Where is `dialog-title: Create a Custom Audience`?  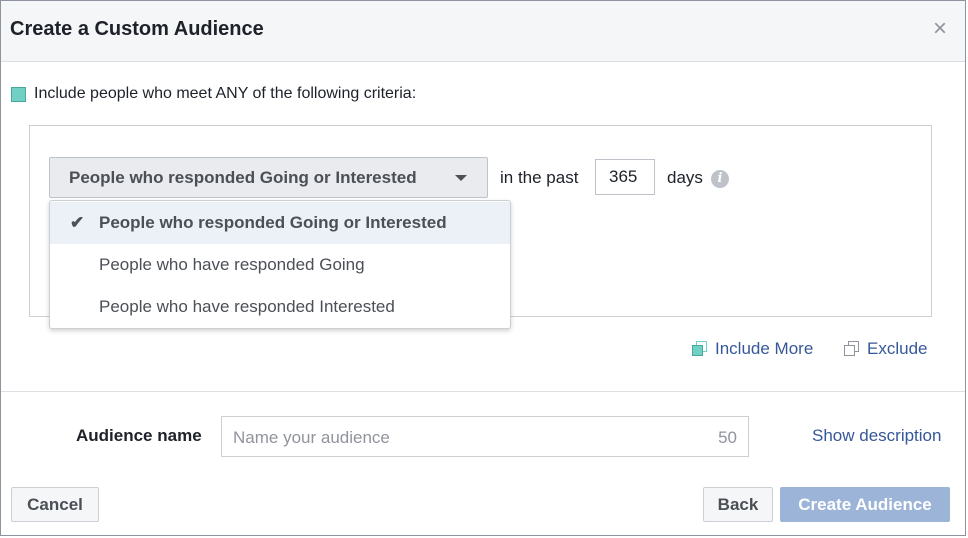
dialog-title: Create a Custom Audience is located at coordinates (137, 29).